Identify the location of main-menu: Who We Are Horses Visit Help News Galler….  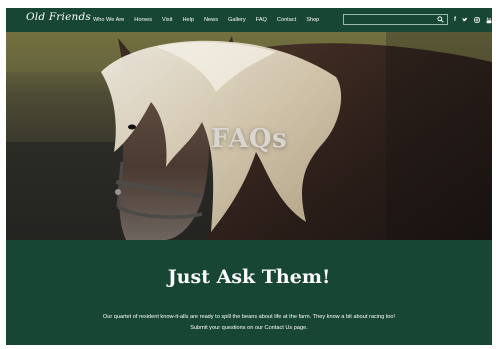
(211, 20).